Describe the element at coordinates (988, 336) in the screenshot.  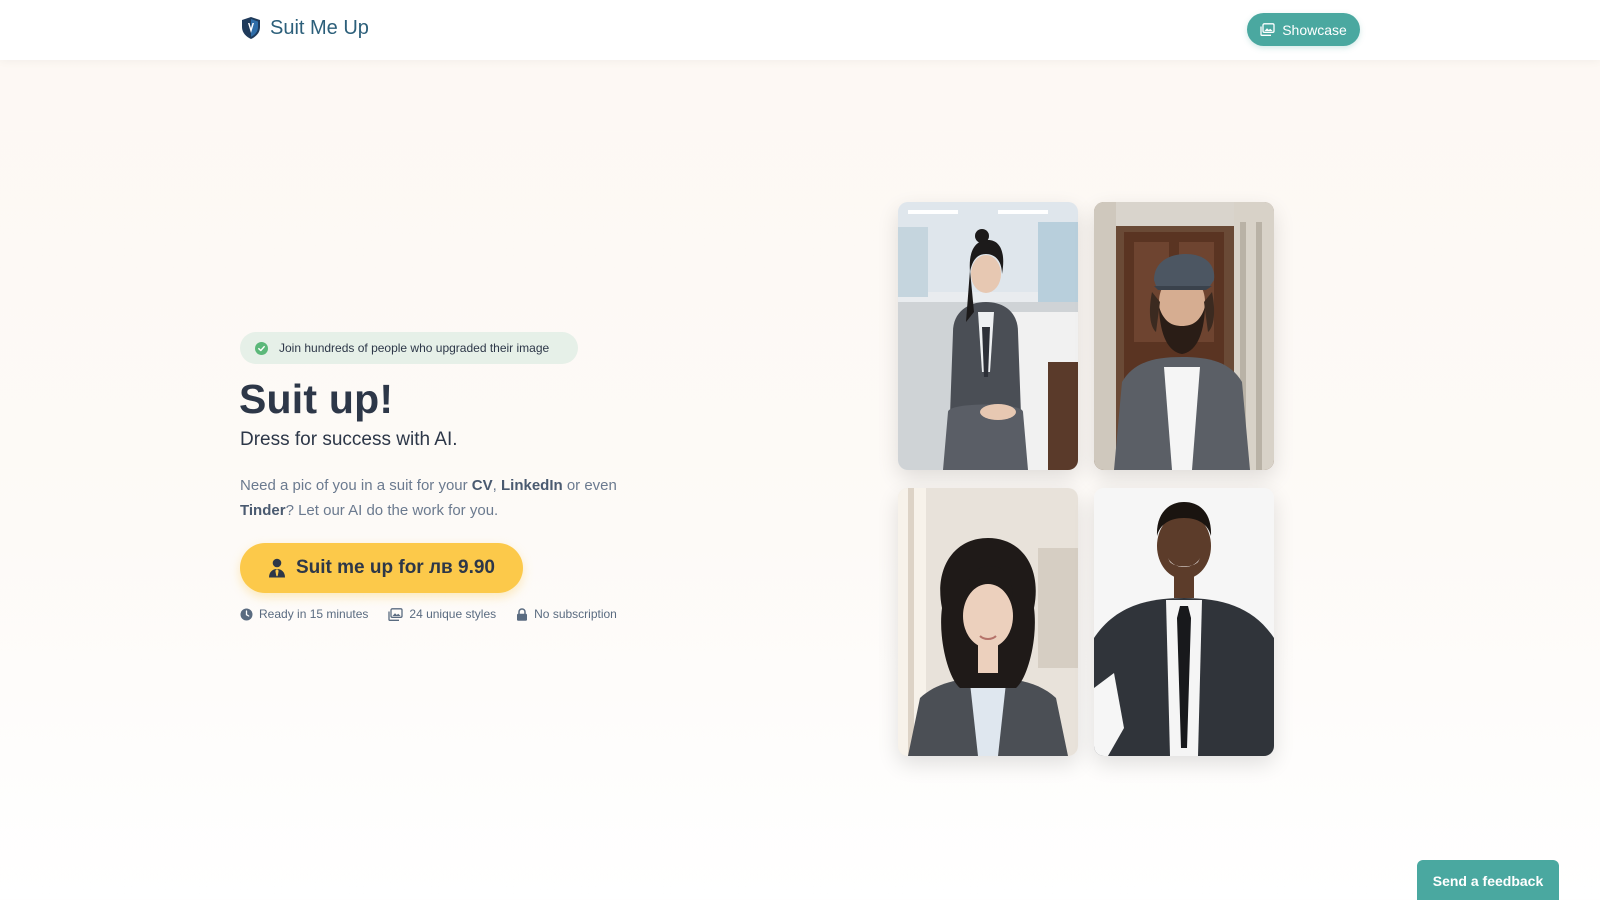
I see `gallery-photo-woman-office` at that location.